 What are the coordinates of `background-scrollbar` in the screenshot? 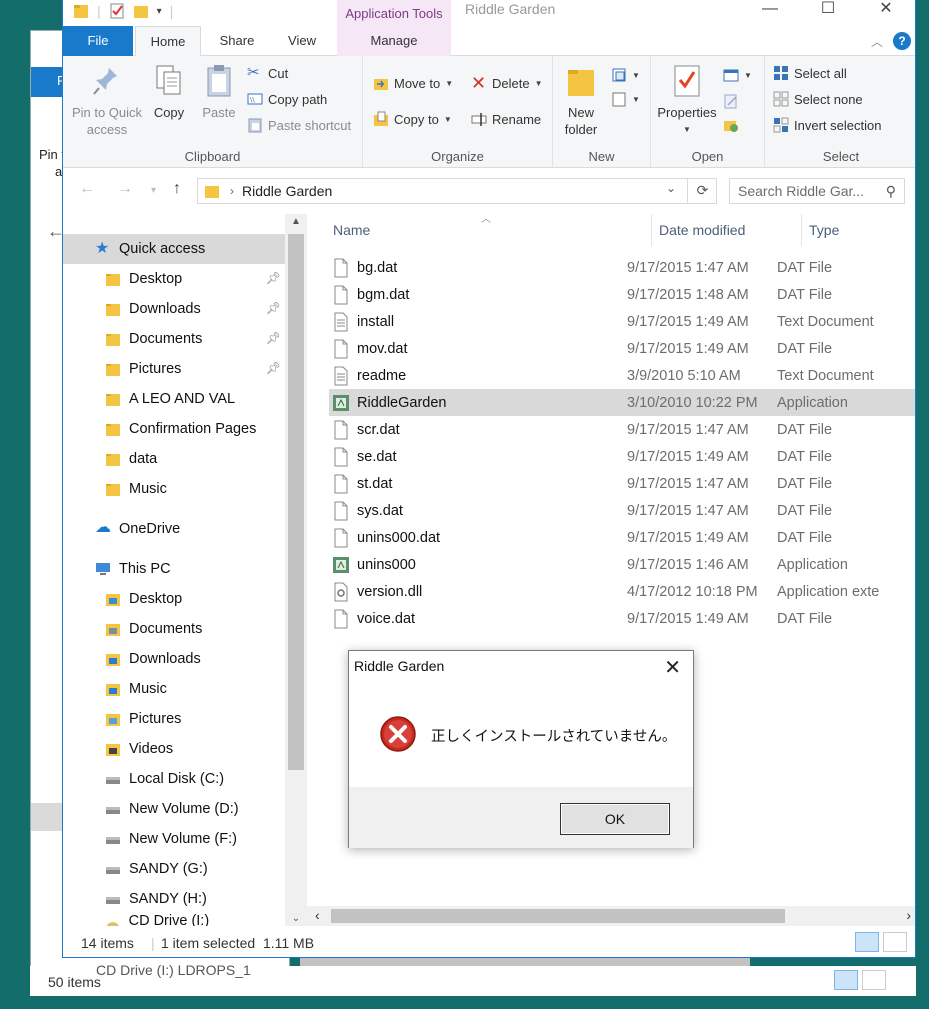 It's located at (525, 962).